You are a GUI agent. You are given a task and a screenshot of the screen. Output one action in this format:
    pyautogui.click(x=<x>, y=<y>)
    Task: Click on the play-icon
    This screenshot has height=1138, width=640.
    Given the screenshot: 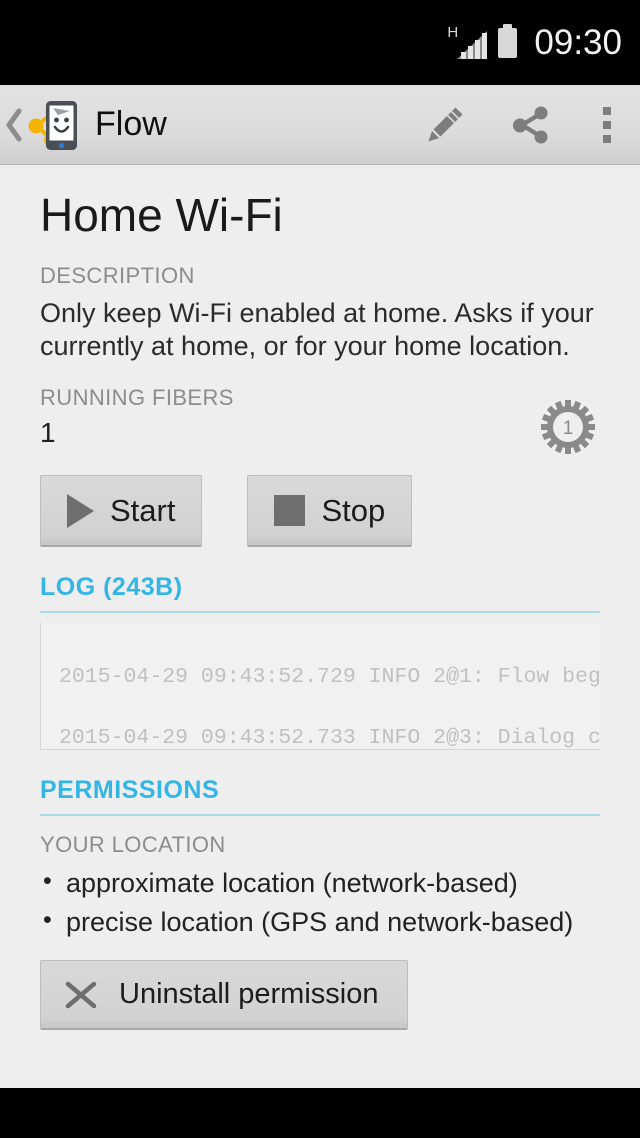 What is the action you would take?
    pyautogui.click(x=80, y=510)
    